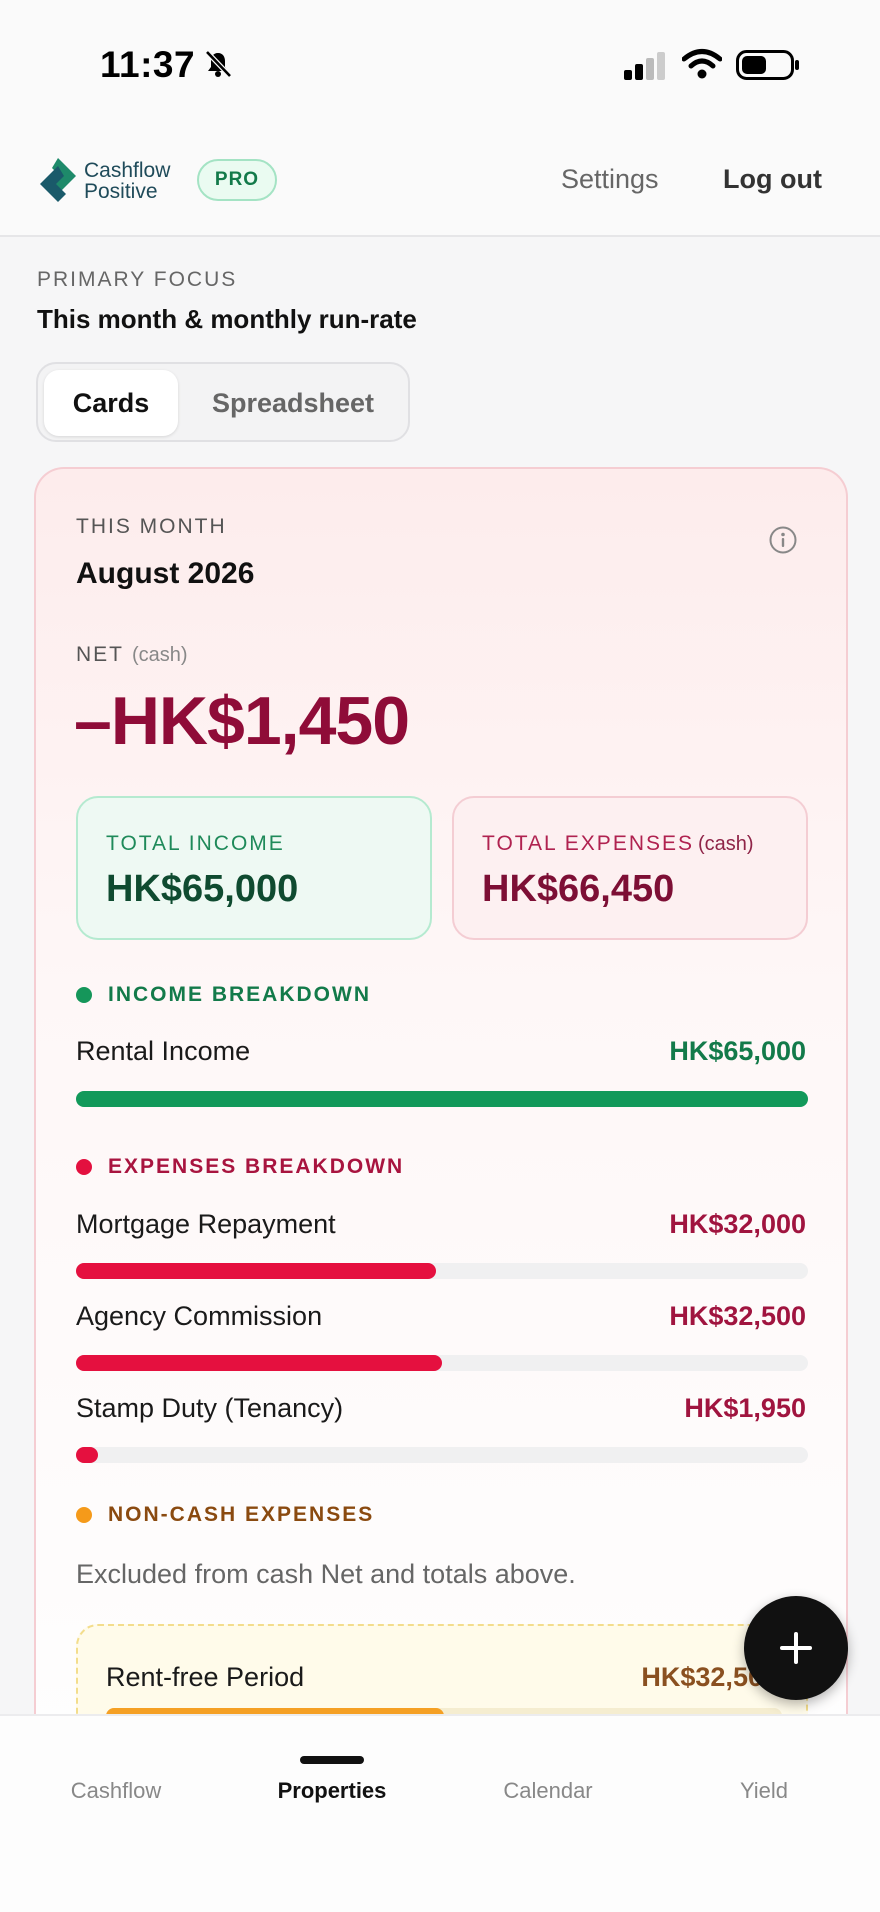 The height and width of the screenshot is (1912, 880). Describe the element at coordinates (148, 64) in the screenshot. I see `status-time: 11:37` at that location.